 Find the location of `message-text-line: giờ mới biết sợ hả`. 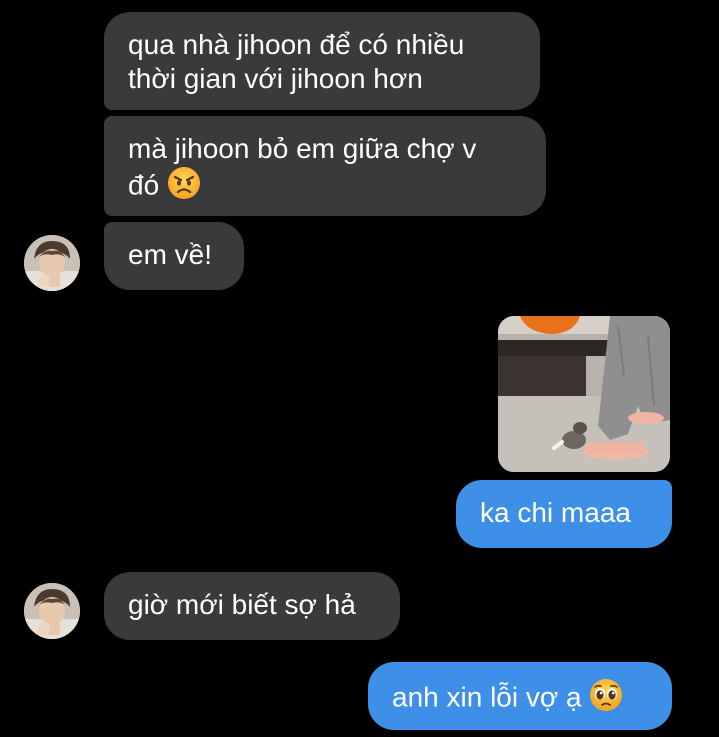

message-text-line: giờ mới biết sợ hả is located at coordinates (242, 604).